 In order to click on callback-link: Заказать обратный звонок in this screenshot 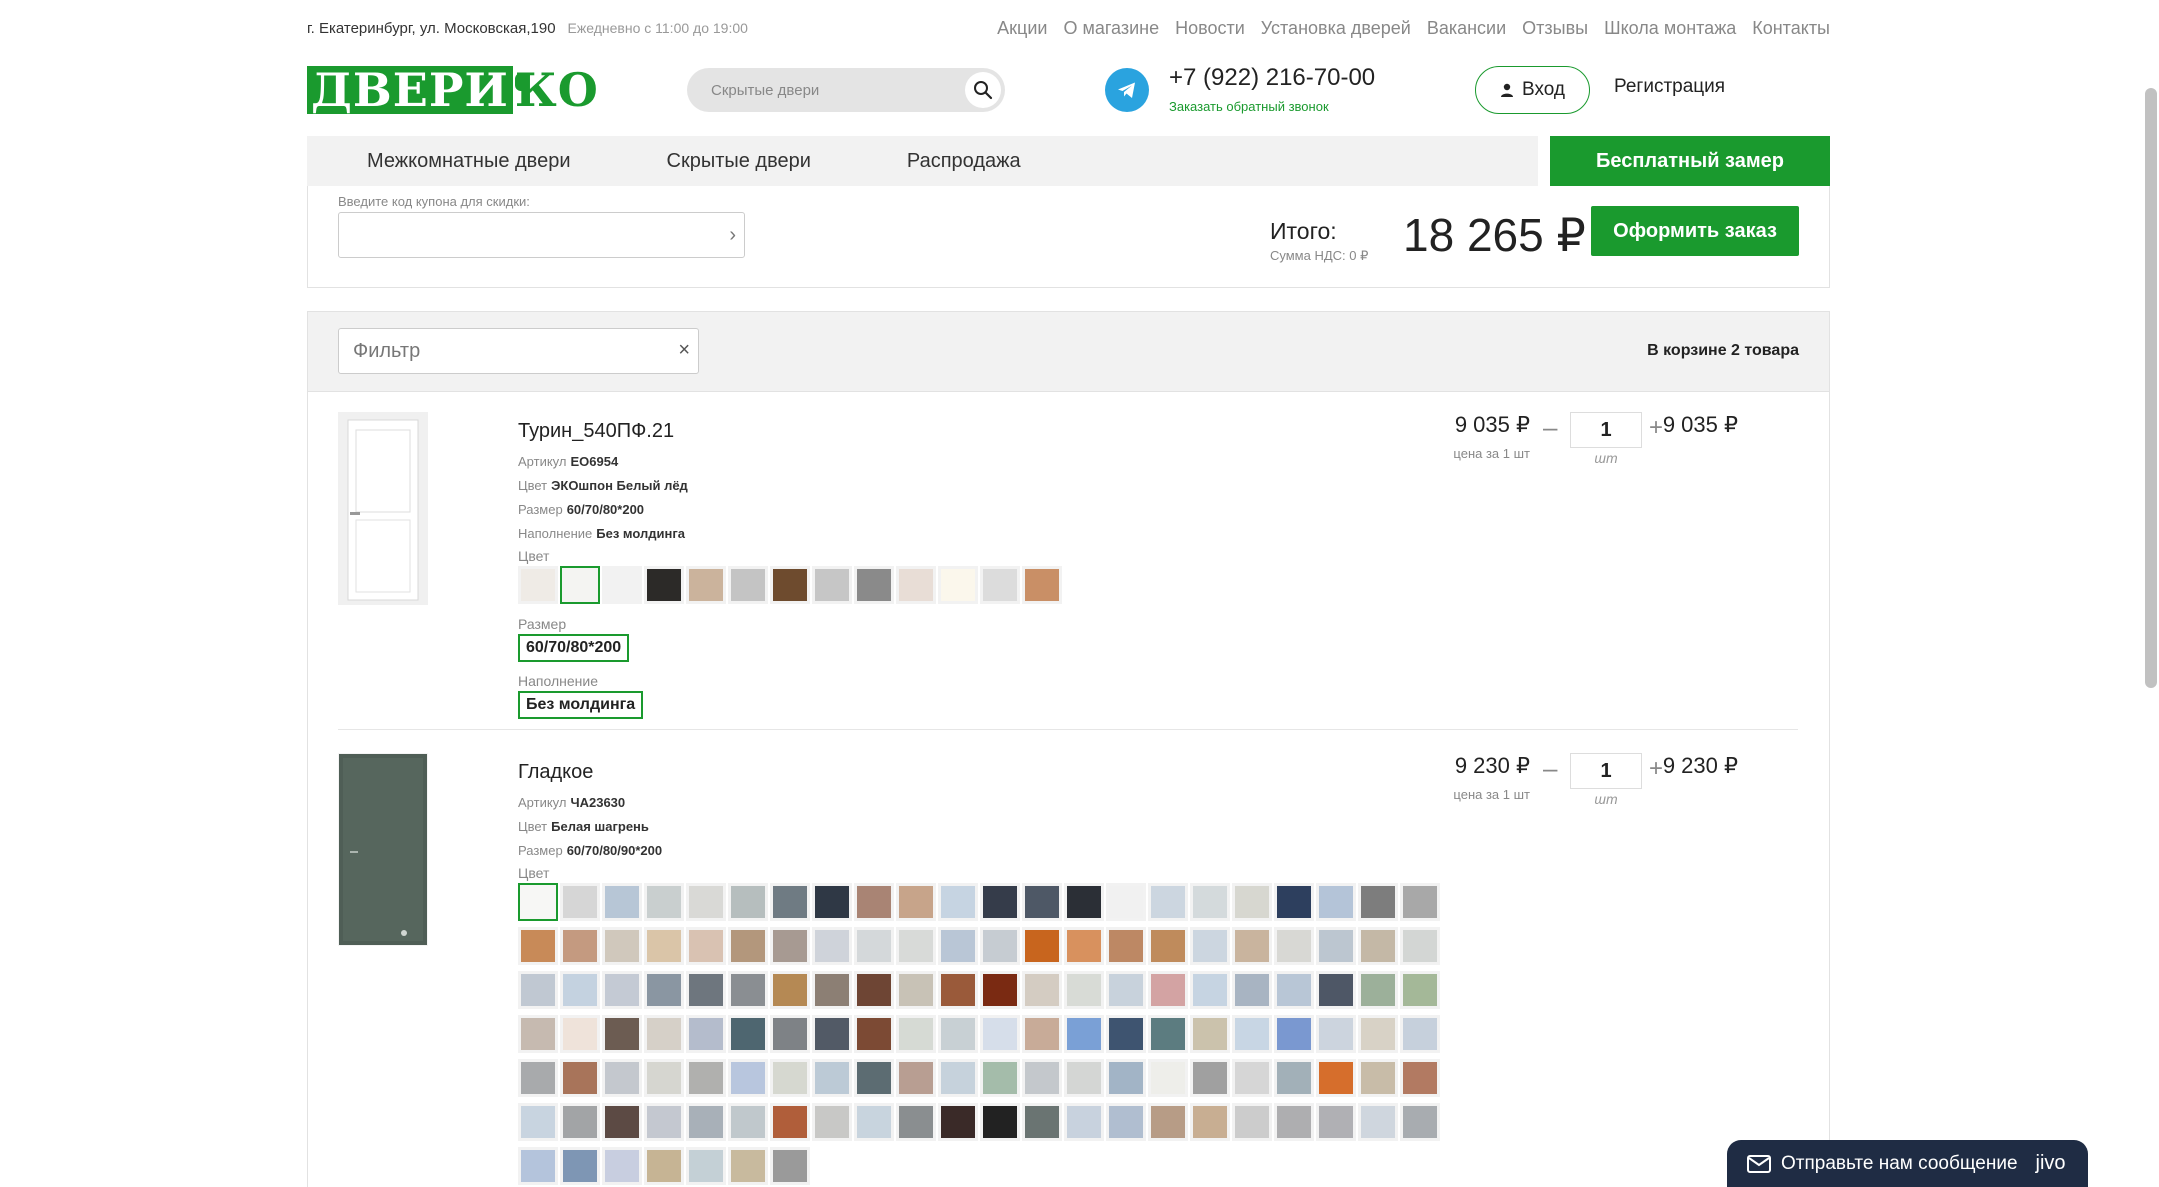, I will do `click(1249, 106)`.